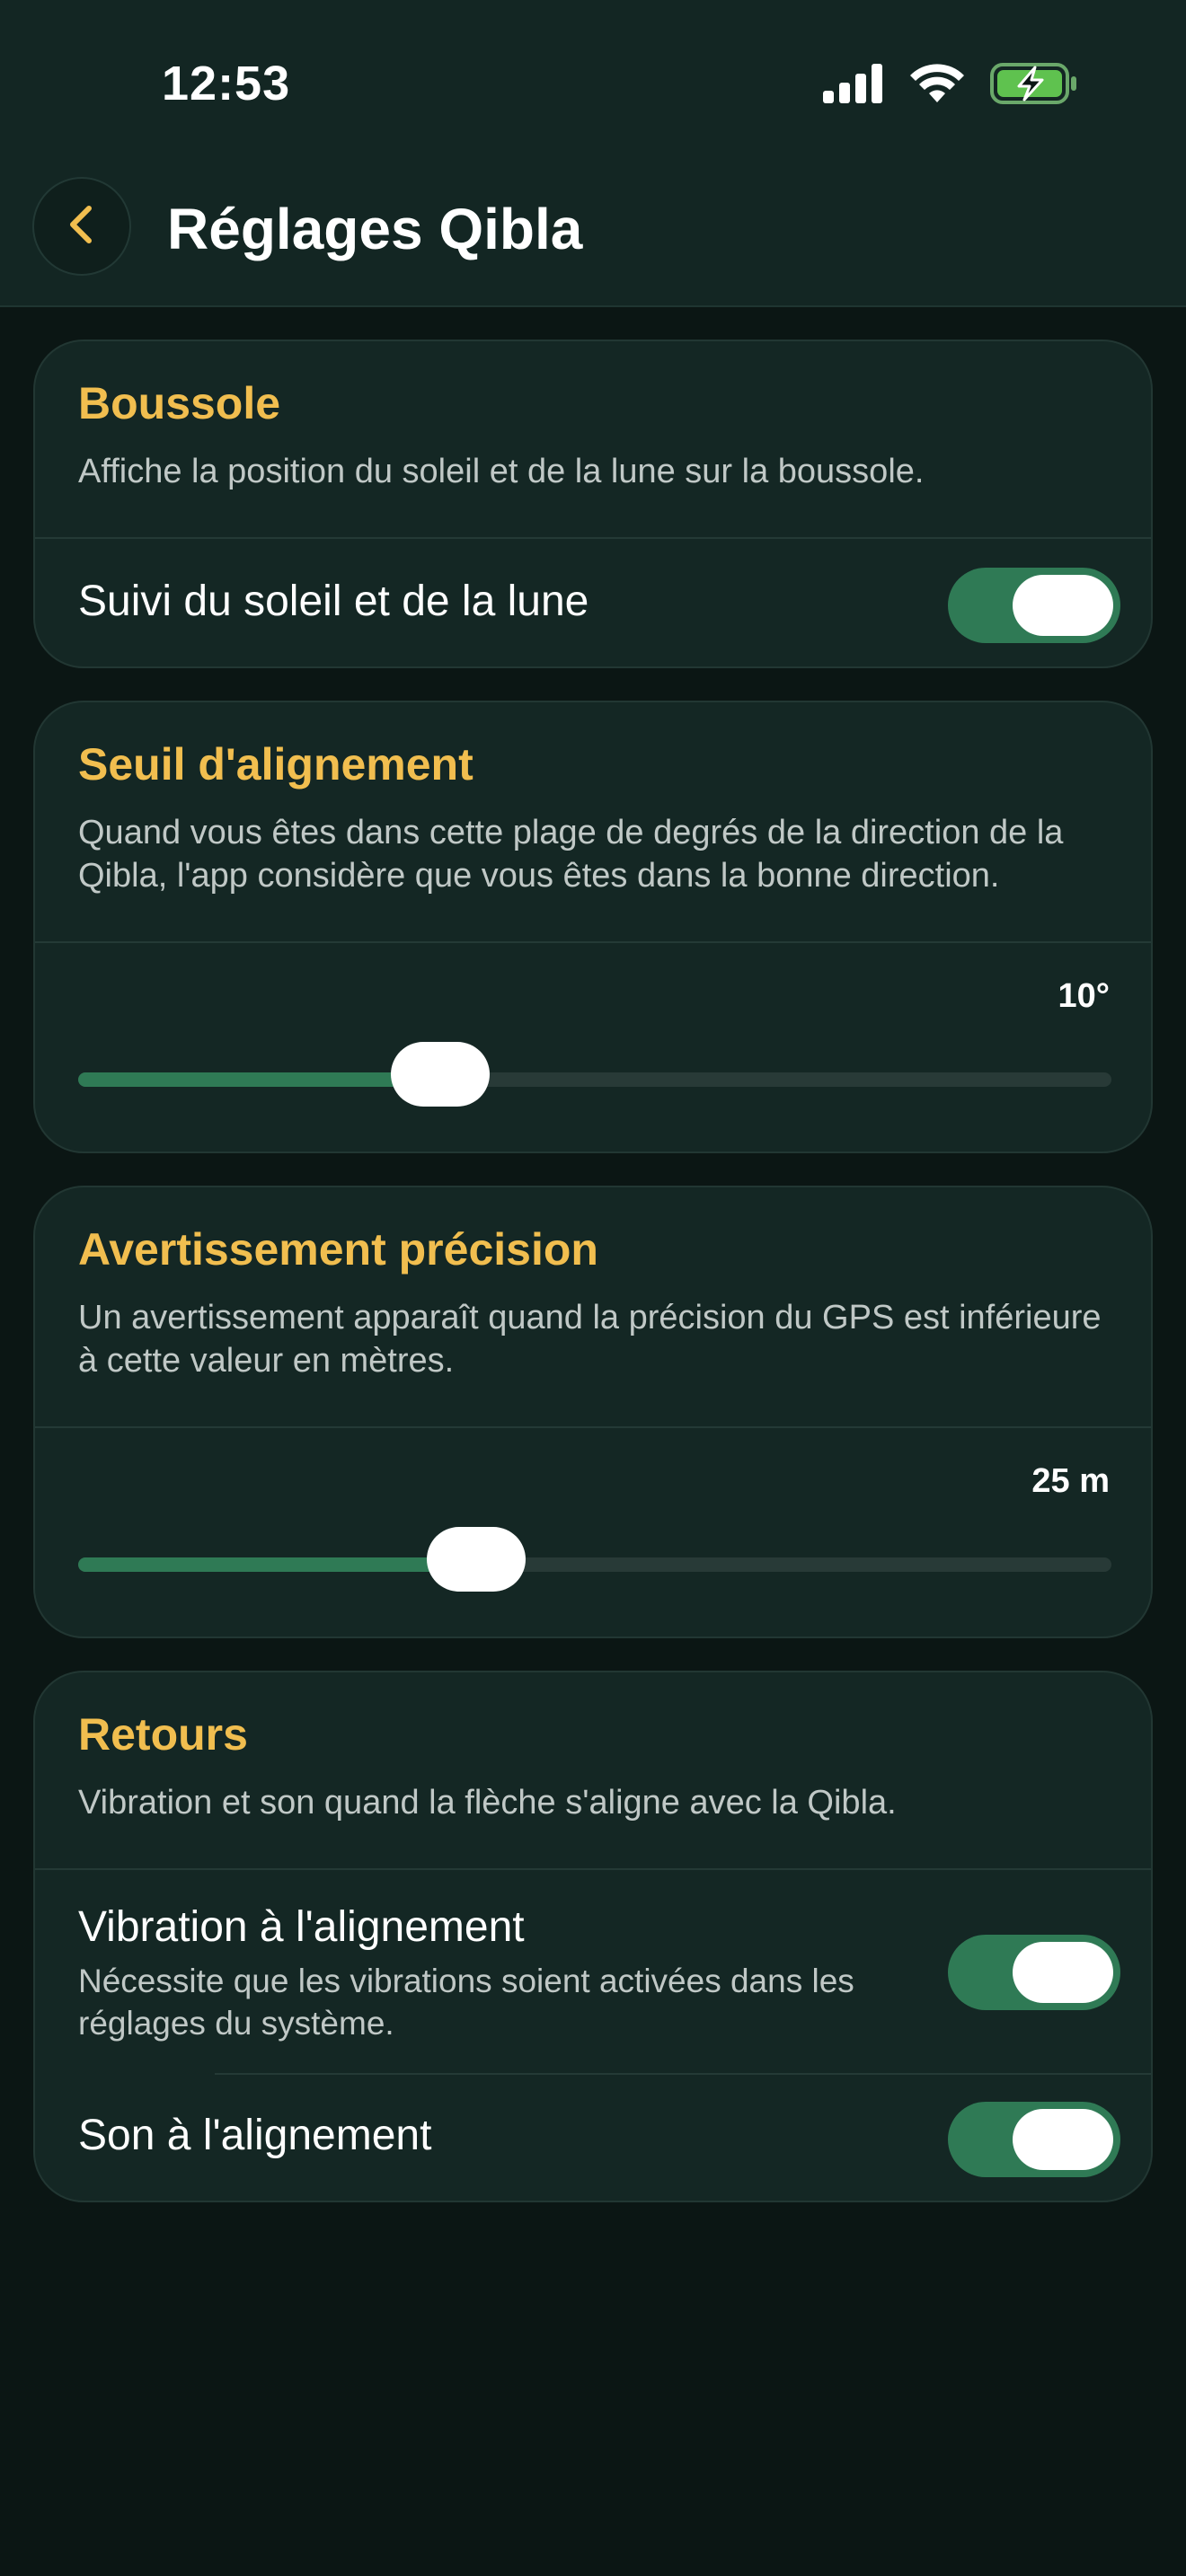 Image resolution: width=1186 pixels, height=2576 pixels. What do you see at coordinates (338, 1249) in the screenshot?
I see `section-title: Avertissement précision` at bounding box center [338, 1249].